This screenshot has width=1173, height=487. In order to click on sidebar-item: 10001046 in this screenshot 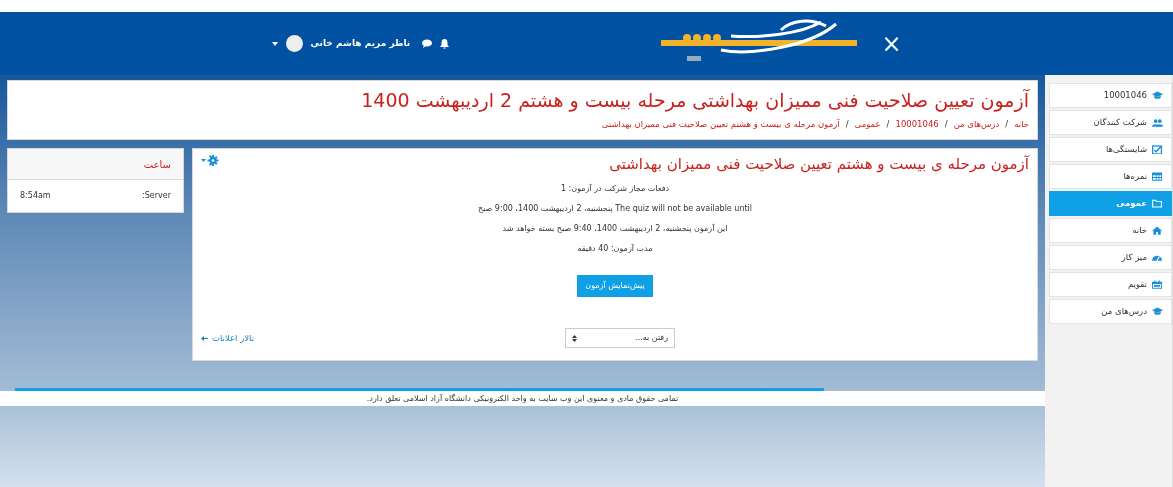, I will do `click(1110, 95)`.